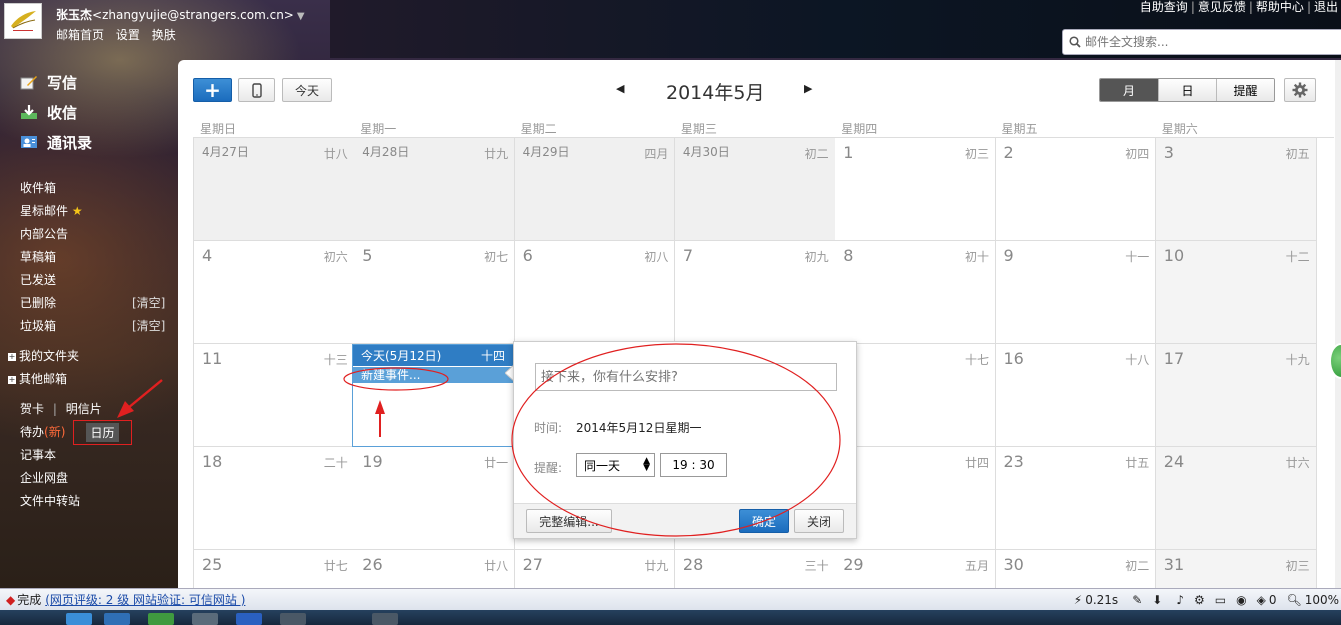 The height and width of the screenshot is (625, 1341). Describe the element at coordinates (808, 88) in the screenshot. I see `next-month-arrow: ▶` at that location.